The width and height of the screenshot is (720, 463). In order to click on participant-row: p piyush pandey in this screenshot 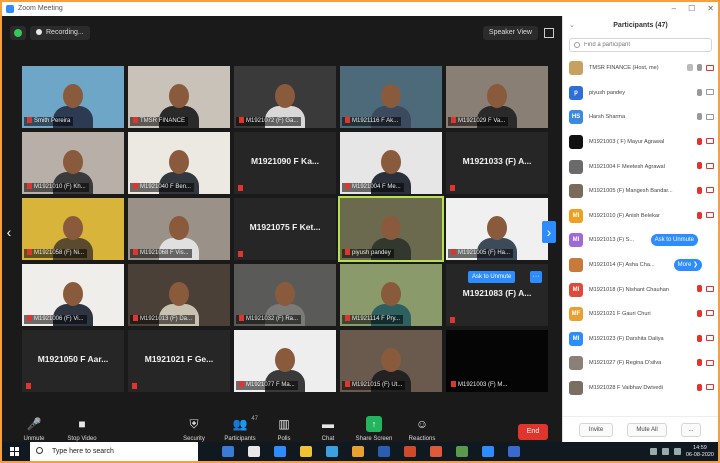, I will do `click(640, 93)`.